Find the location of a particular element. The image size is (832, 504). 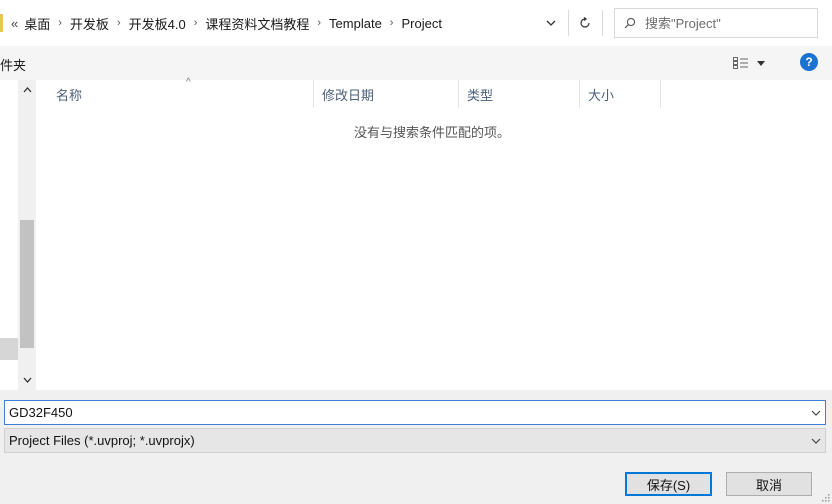

column-header-type: 类型 is located at coordinates (519, 94).